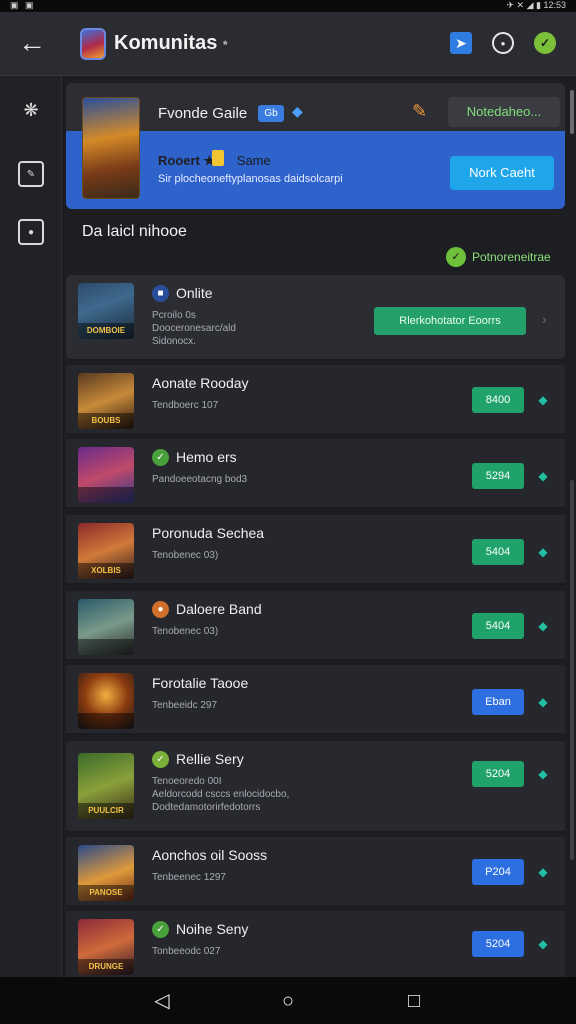 This screenshot has height=1024, width=576. What do you see at coordinates (186, 951) in the screenshot?
I see `game-meta: Tonbeeodc 027` at bounding box center [186, 951].